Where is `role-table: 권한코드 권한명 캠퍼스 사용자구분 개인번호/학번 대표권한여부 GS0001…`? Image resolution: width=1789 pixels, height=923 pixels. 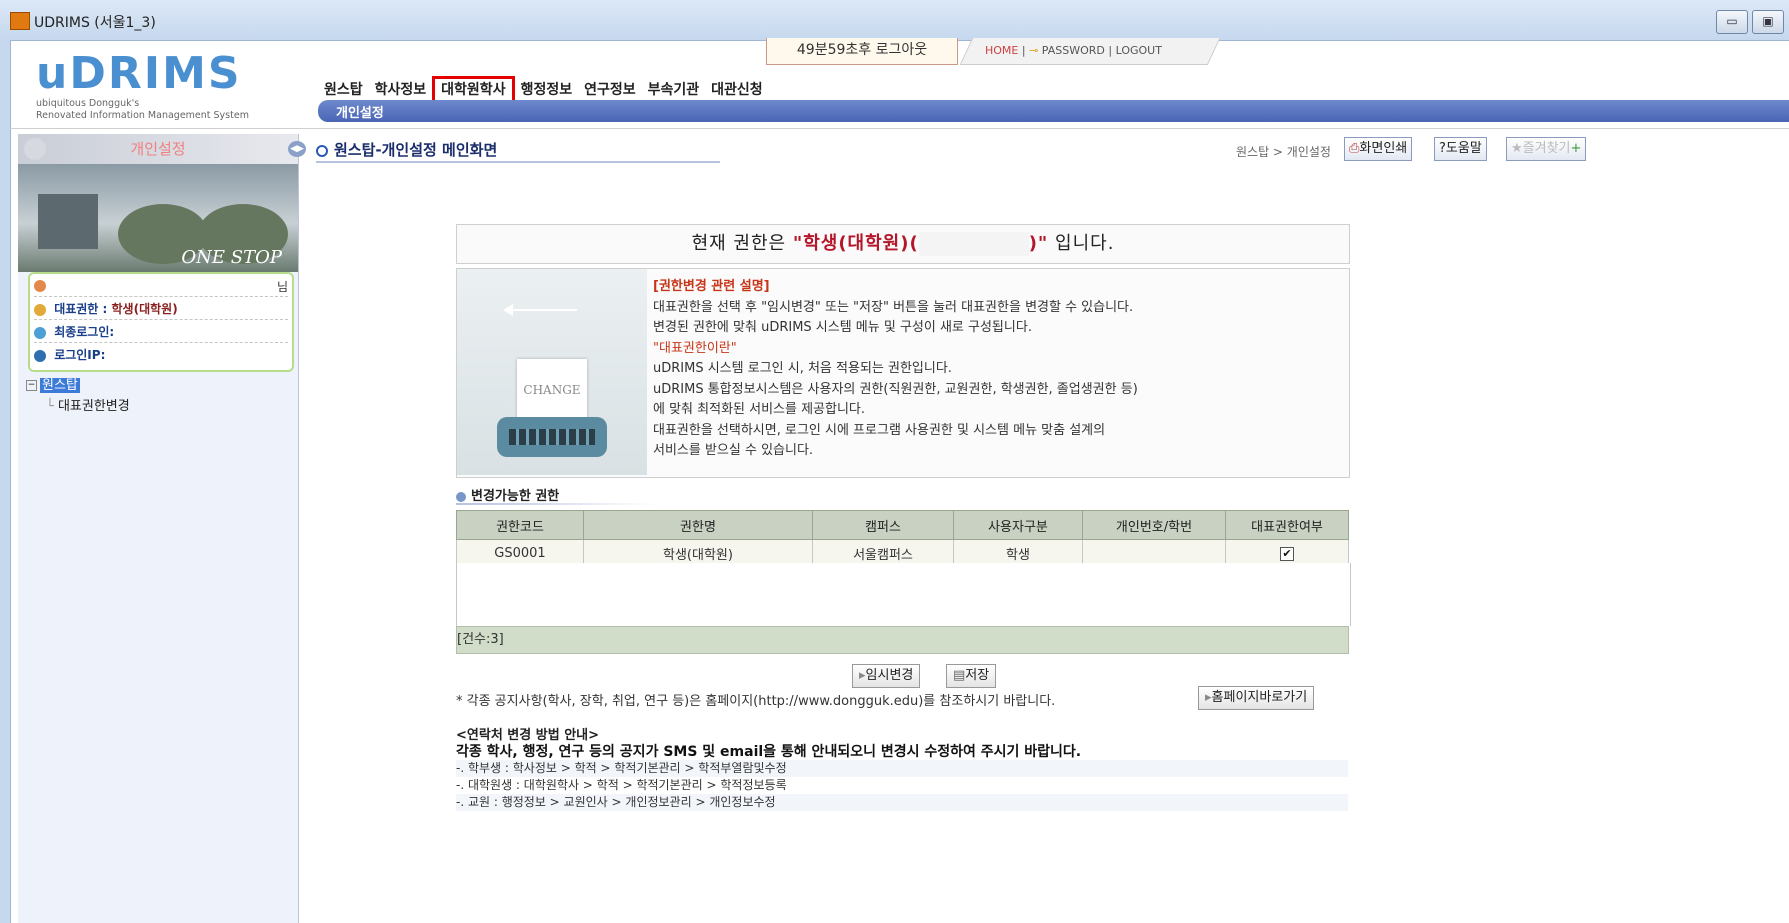
role-table: 권한코드 권한명 캠퍼스 사용자구분 개인번호/학번 대표권한여부 GS0001… is located at coordinates (902, 538).